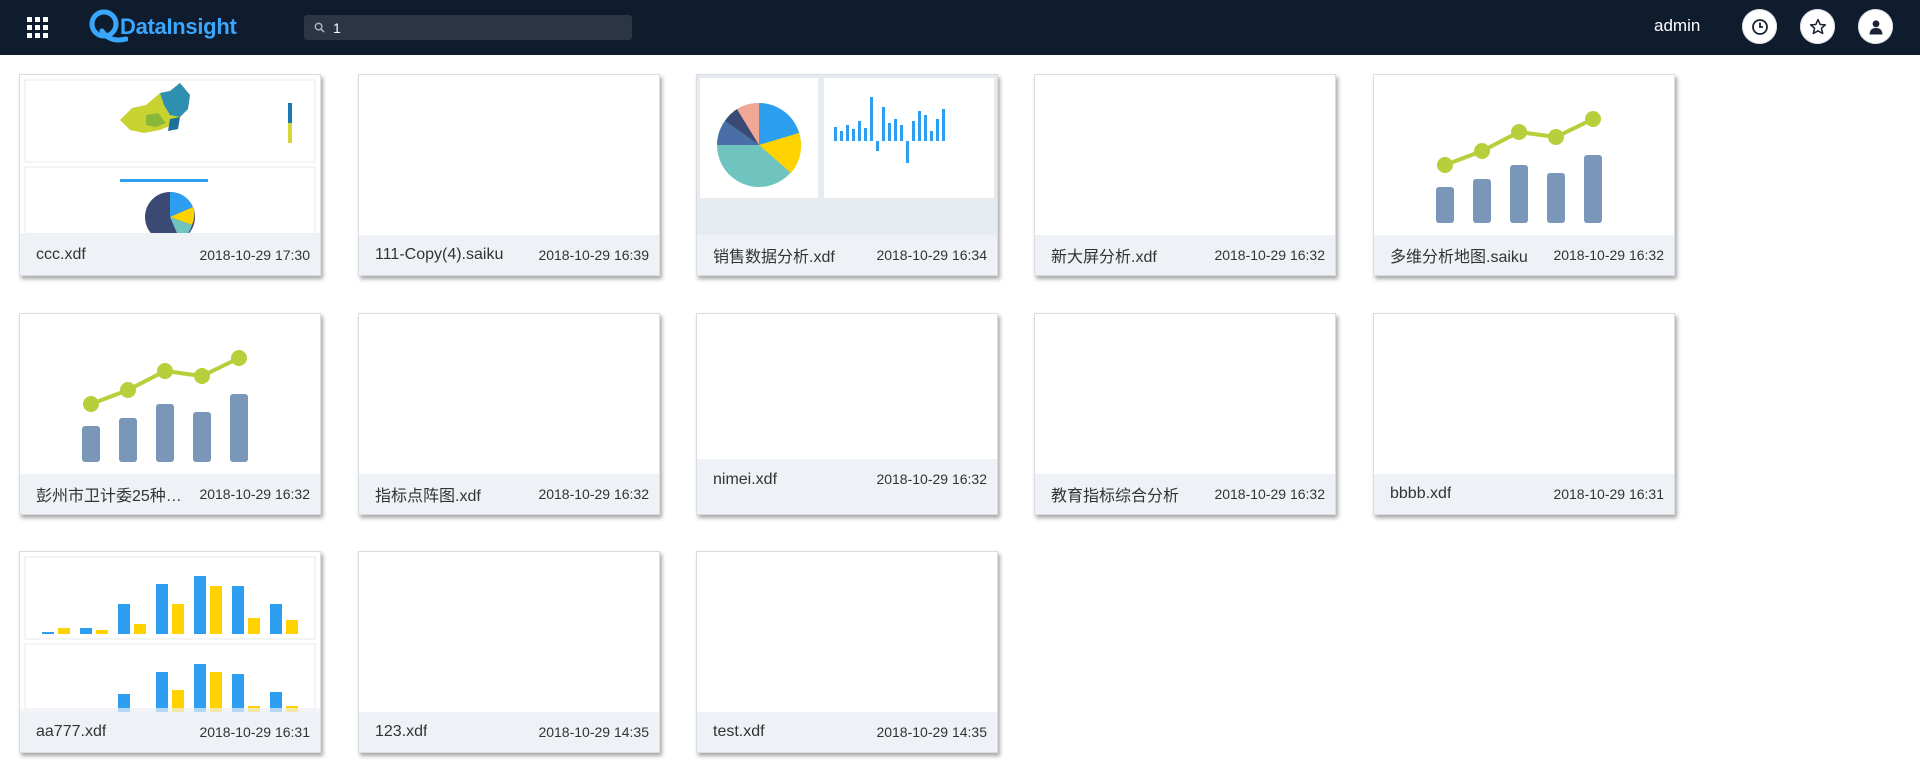  I want to click on file-card: 教育指标综合分析 2018-10-29 16:32, so click(1185, 414).